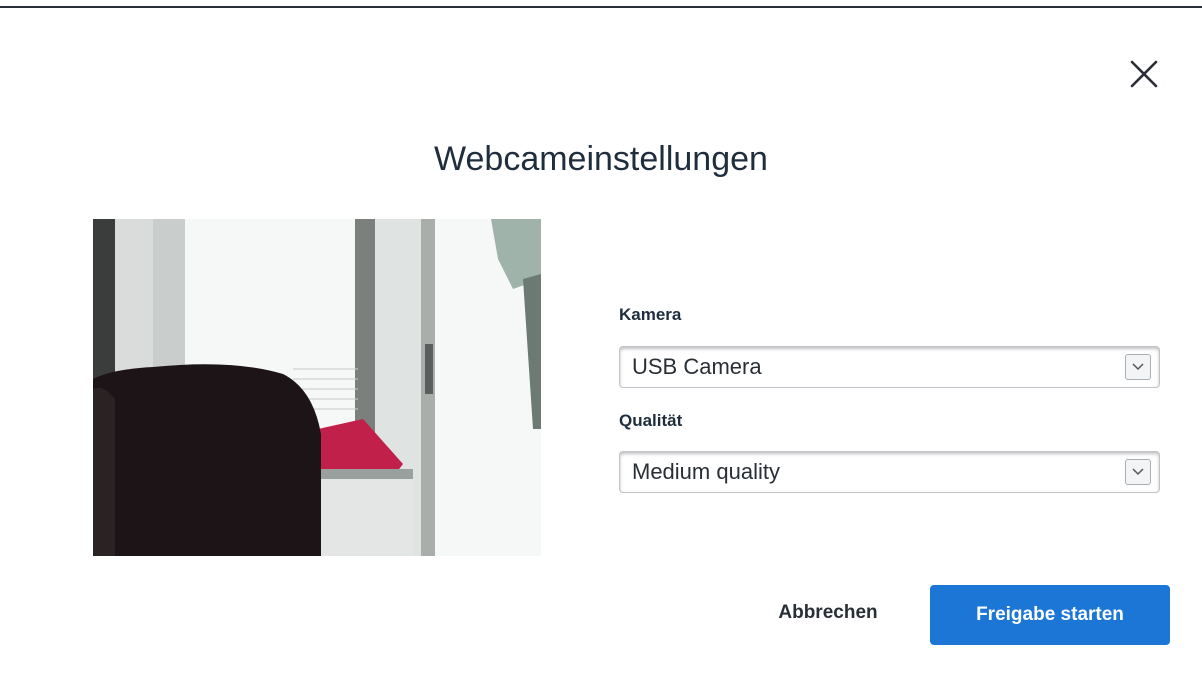  Describe the element at coordinates (828, 613) in the screenshot. I see `cancel-button: Abbrechen` at that location.